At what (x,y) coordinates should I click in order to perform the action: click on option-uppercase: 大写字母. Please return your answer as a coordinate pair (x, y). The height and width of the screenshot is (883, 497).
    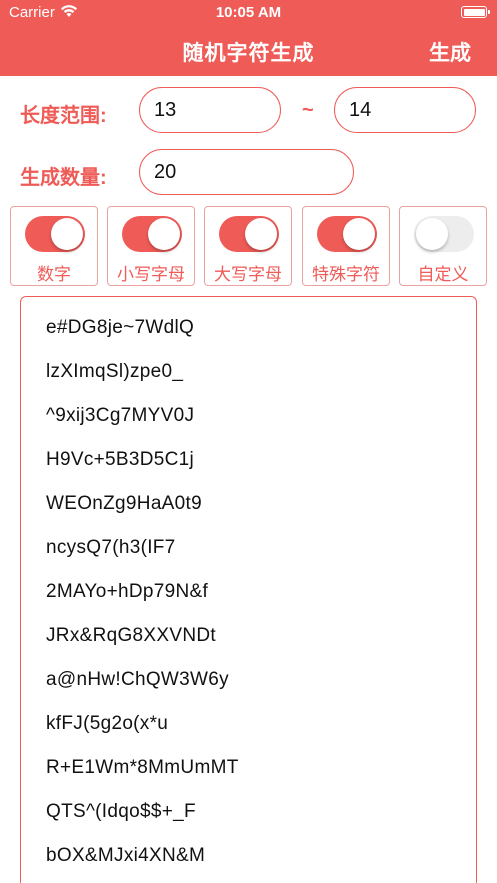
    Looking at the image, I should click on (248, 246).